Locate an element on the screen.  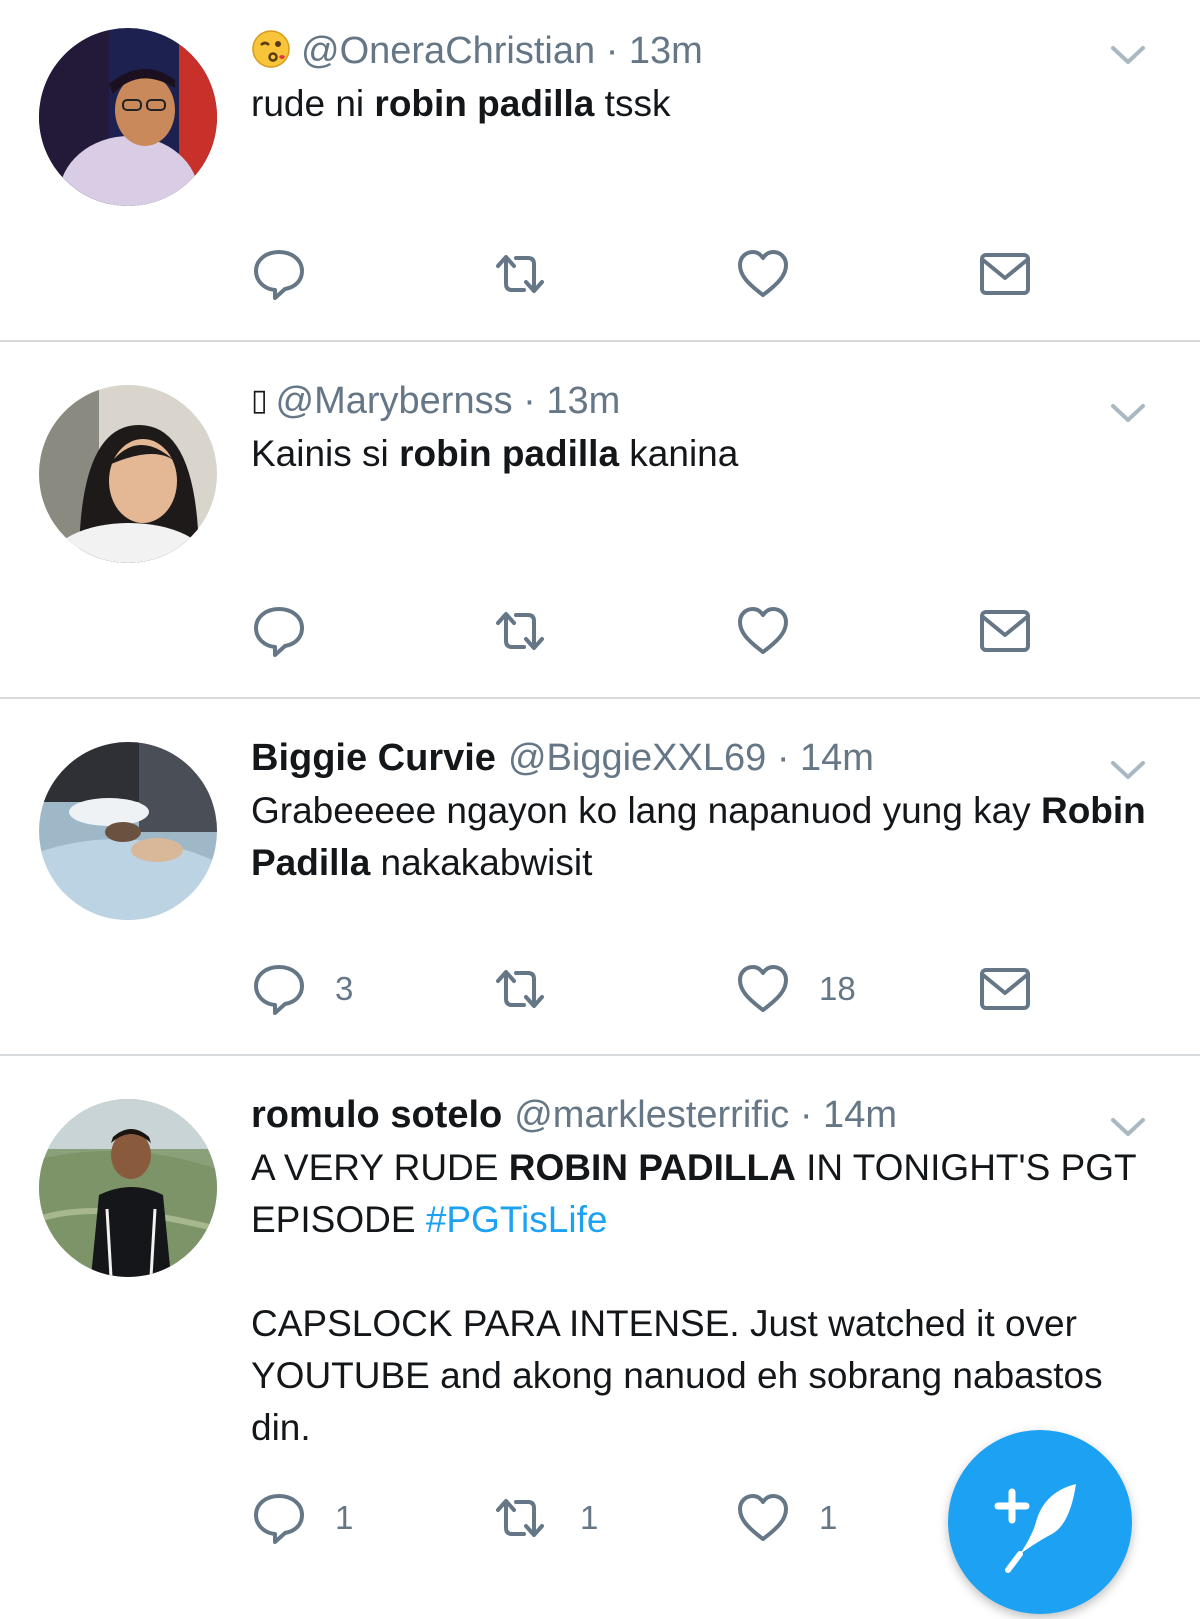
tweet-header: Biggie Curvie @BiggieXXL69 · 14m is located at coordinates (562, 758).